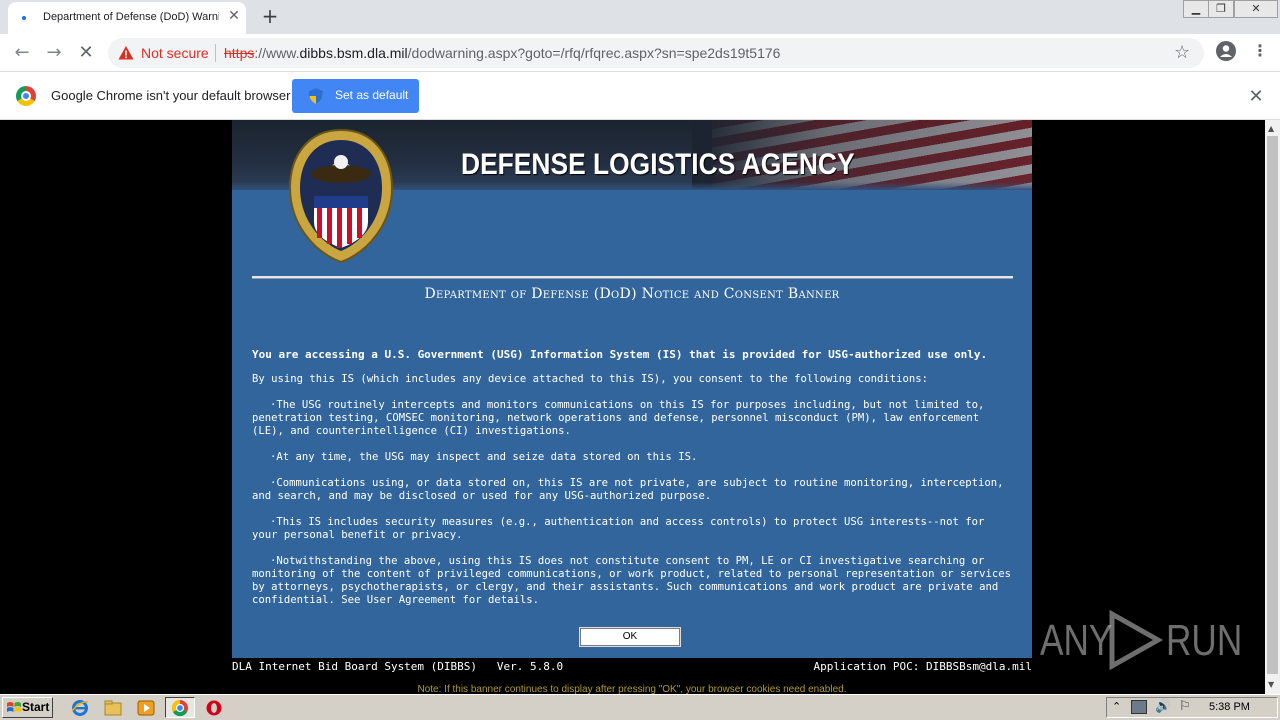  What do you see at coordinates (1185, 706) in the screenshot?
I see `action-center-flag-icon: ⚐` at bounding box center [1185, 706].